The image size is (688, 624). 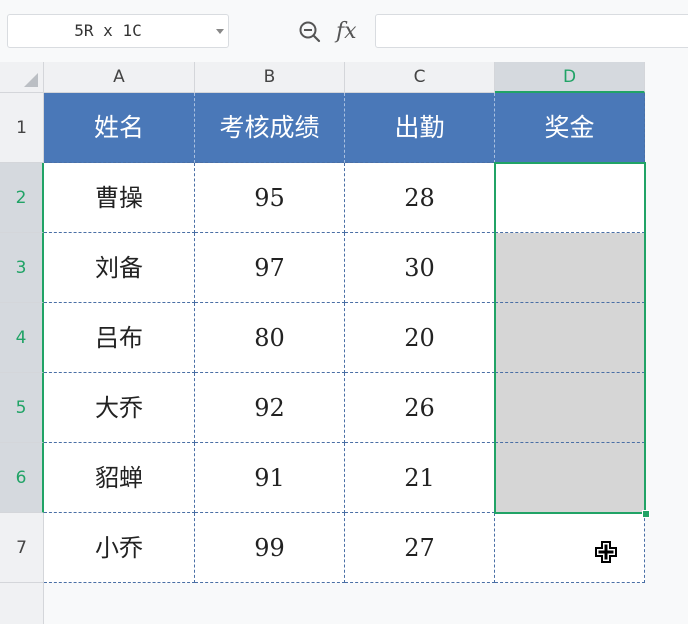 What do you see at coordinates (570, 268) in the screenshot?
I see `cell-d3` at bounding box center [570, 268].